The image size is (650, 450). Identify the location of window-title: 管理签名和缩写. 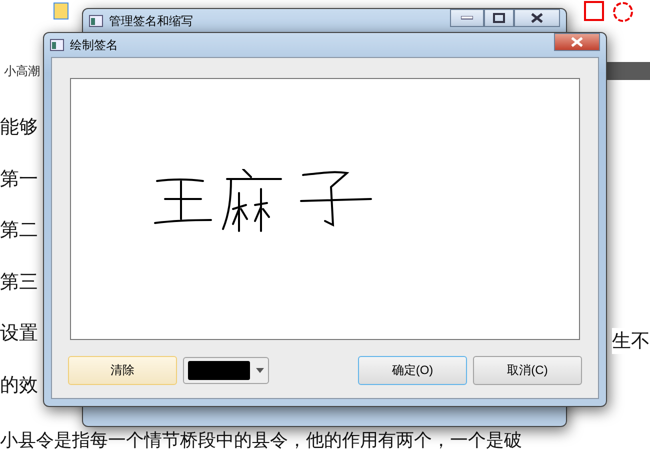
(151, 21).